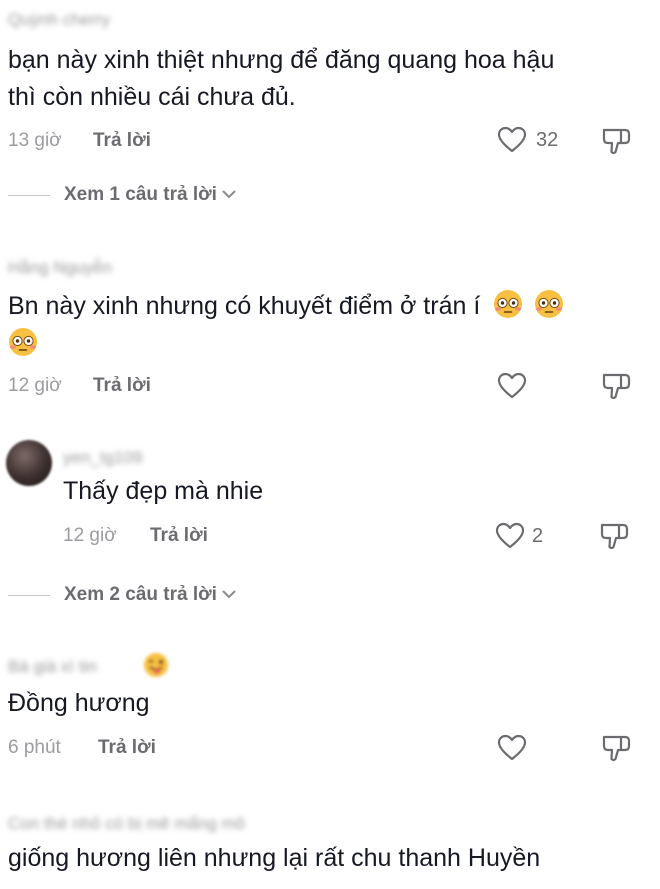 The image size is (660, 889). What do you see at coordinates (35, 140) in the screenshot?
I see `comment-1-time: 13 giờ` at bounding box center [35, 140].